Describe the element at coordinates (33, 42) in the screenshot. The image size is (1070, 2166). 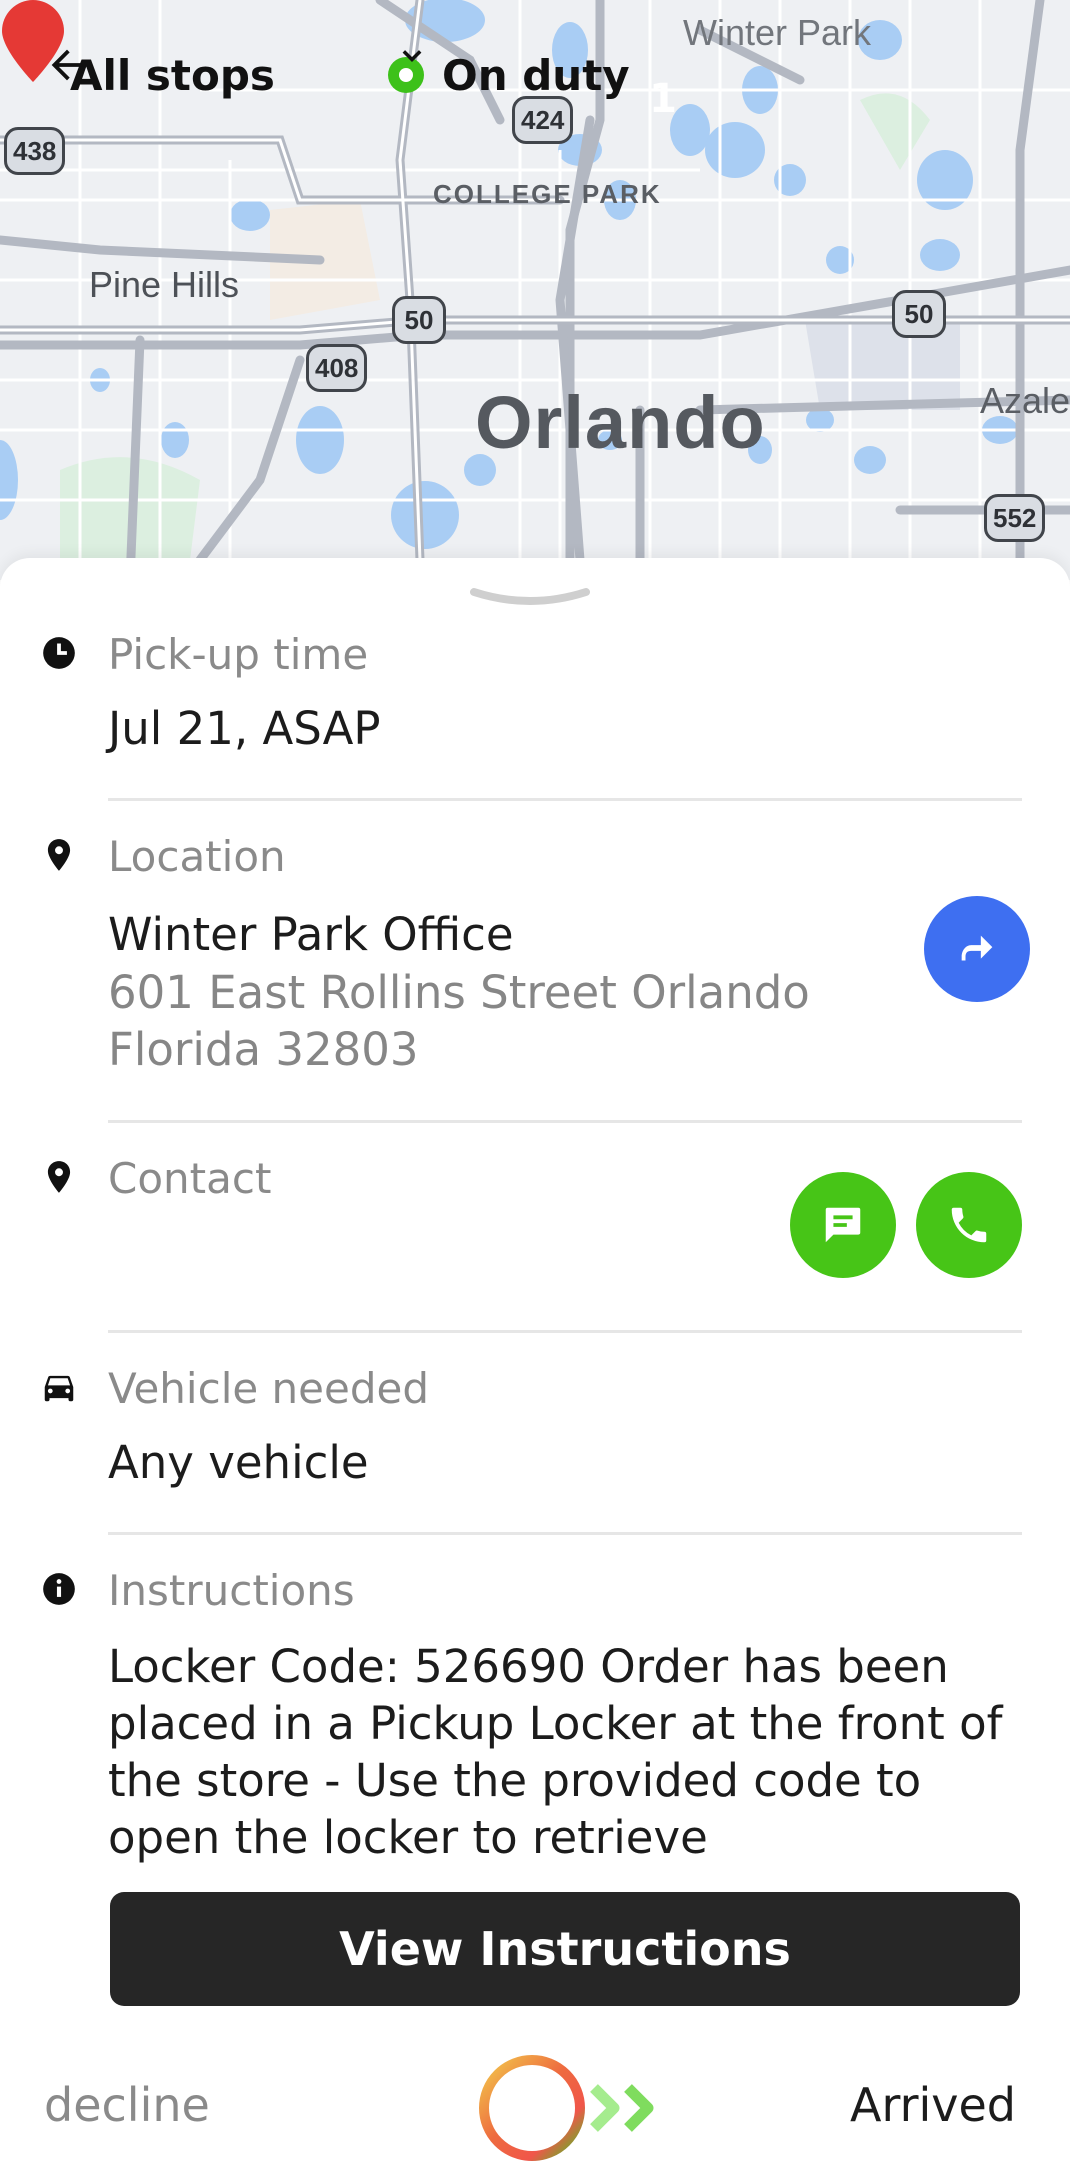
I see `stop-marker-pin-icon` at that location.